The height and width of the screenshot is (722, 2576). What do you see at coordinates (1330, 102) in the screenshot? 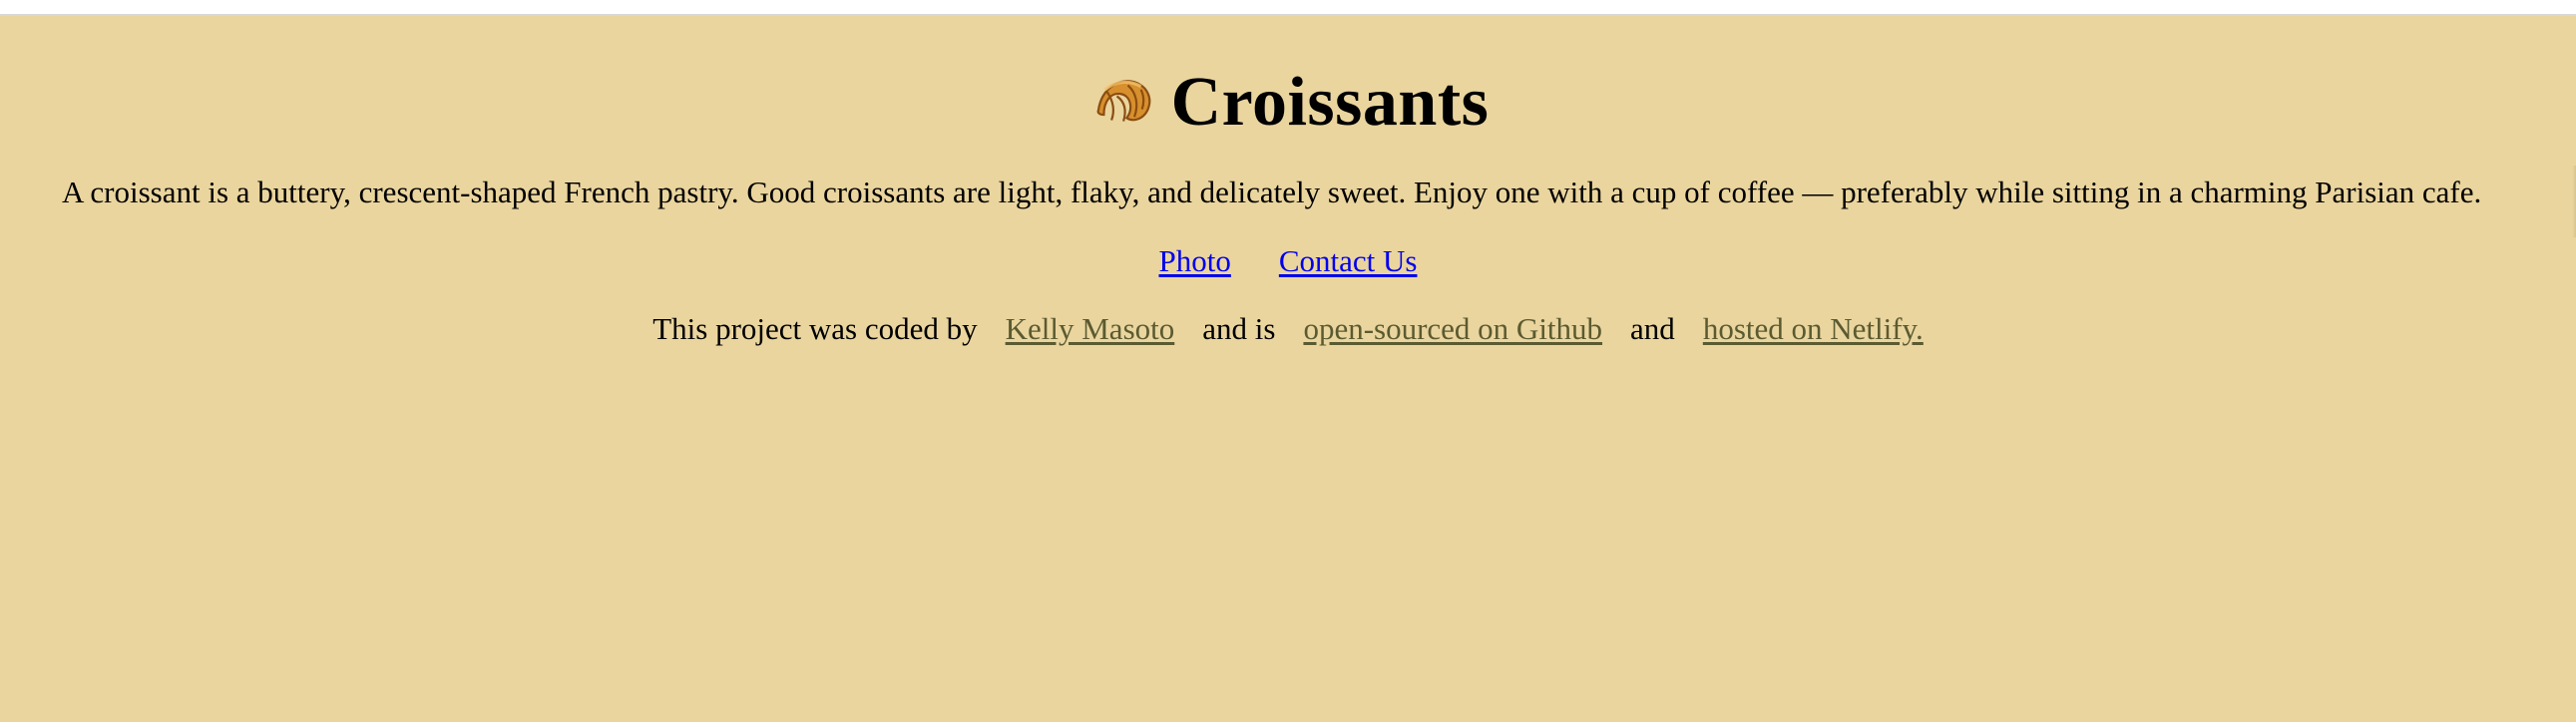
I see `page-title: Croissants` at bounding box center [1330, 102].